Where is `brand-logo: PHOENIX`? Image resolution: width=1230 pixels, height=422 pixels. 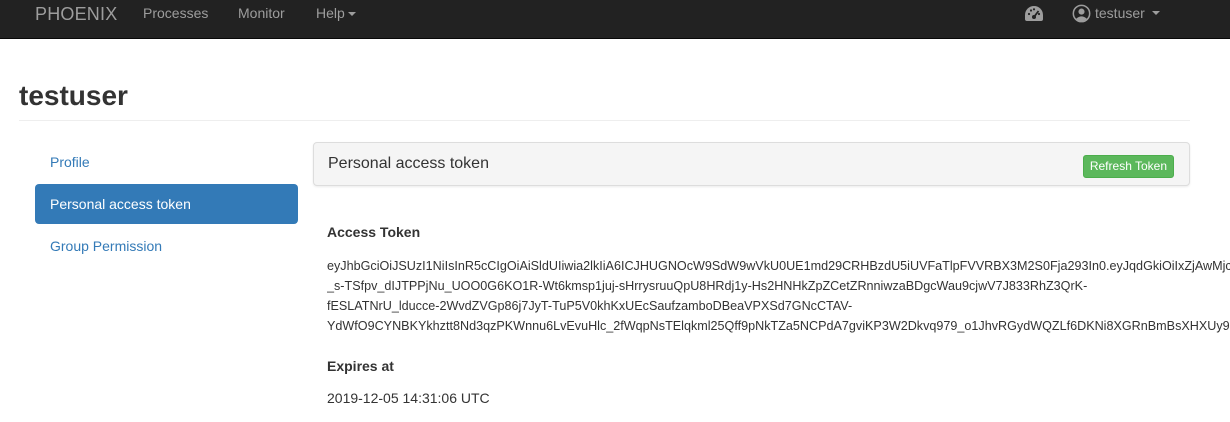
brand-logo: PHOENIX is located at coordinates (76, 14).